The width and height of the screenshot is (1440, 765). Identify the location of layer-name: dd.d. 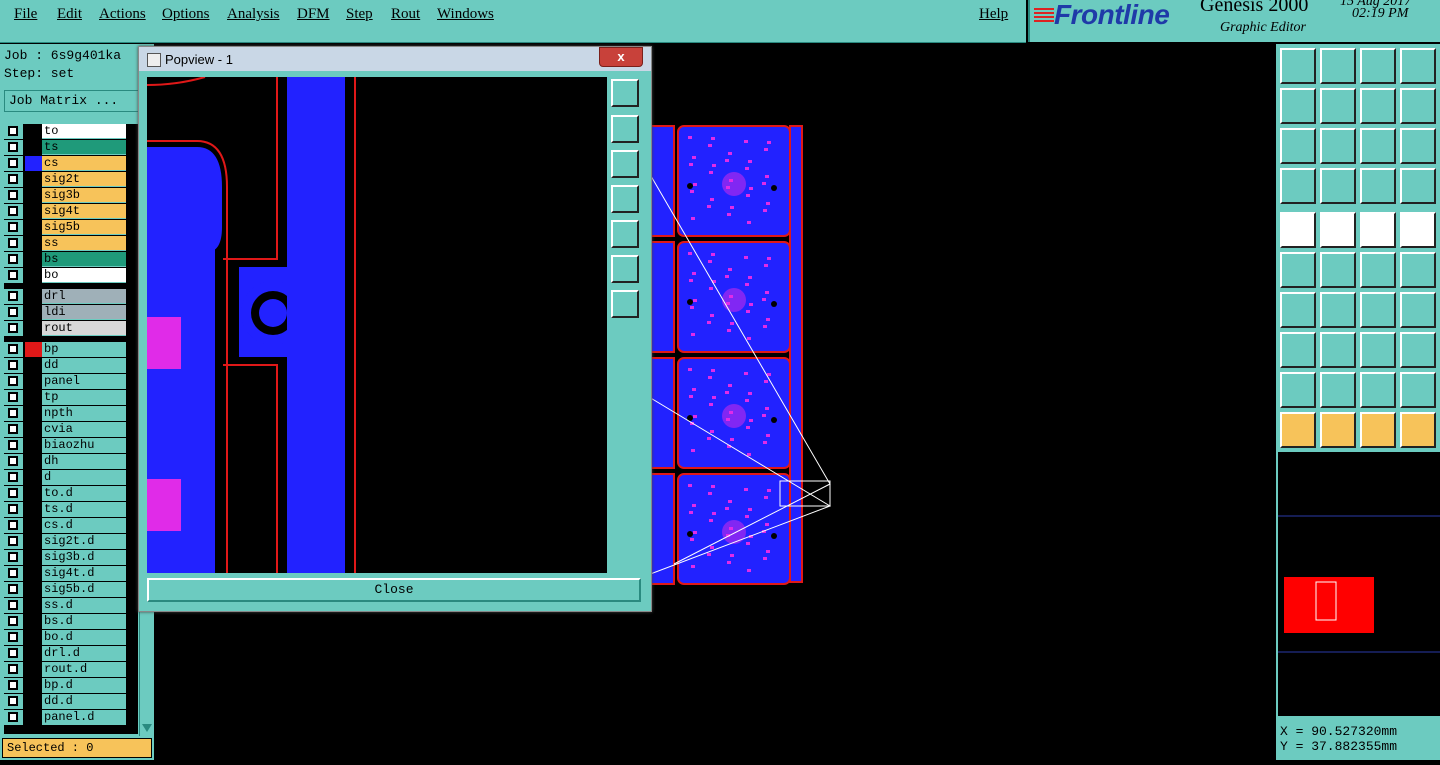
(84, 701).